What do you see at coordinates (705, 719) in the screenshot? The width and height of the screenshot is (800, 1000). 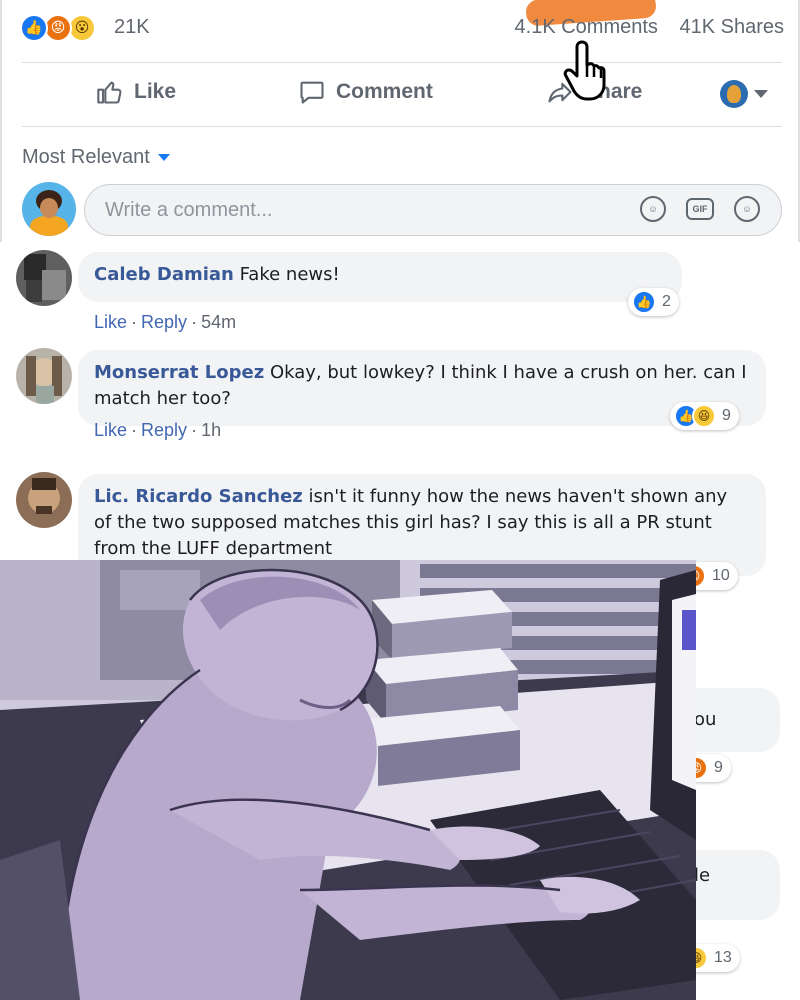 I see `comment-text: ou` at bounding box center [705, 719].